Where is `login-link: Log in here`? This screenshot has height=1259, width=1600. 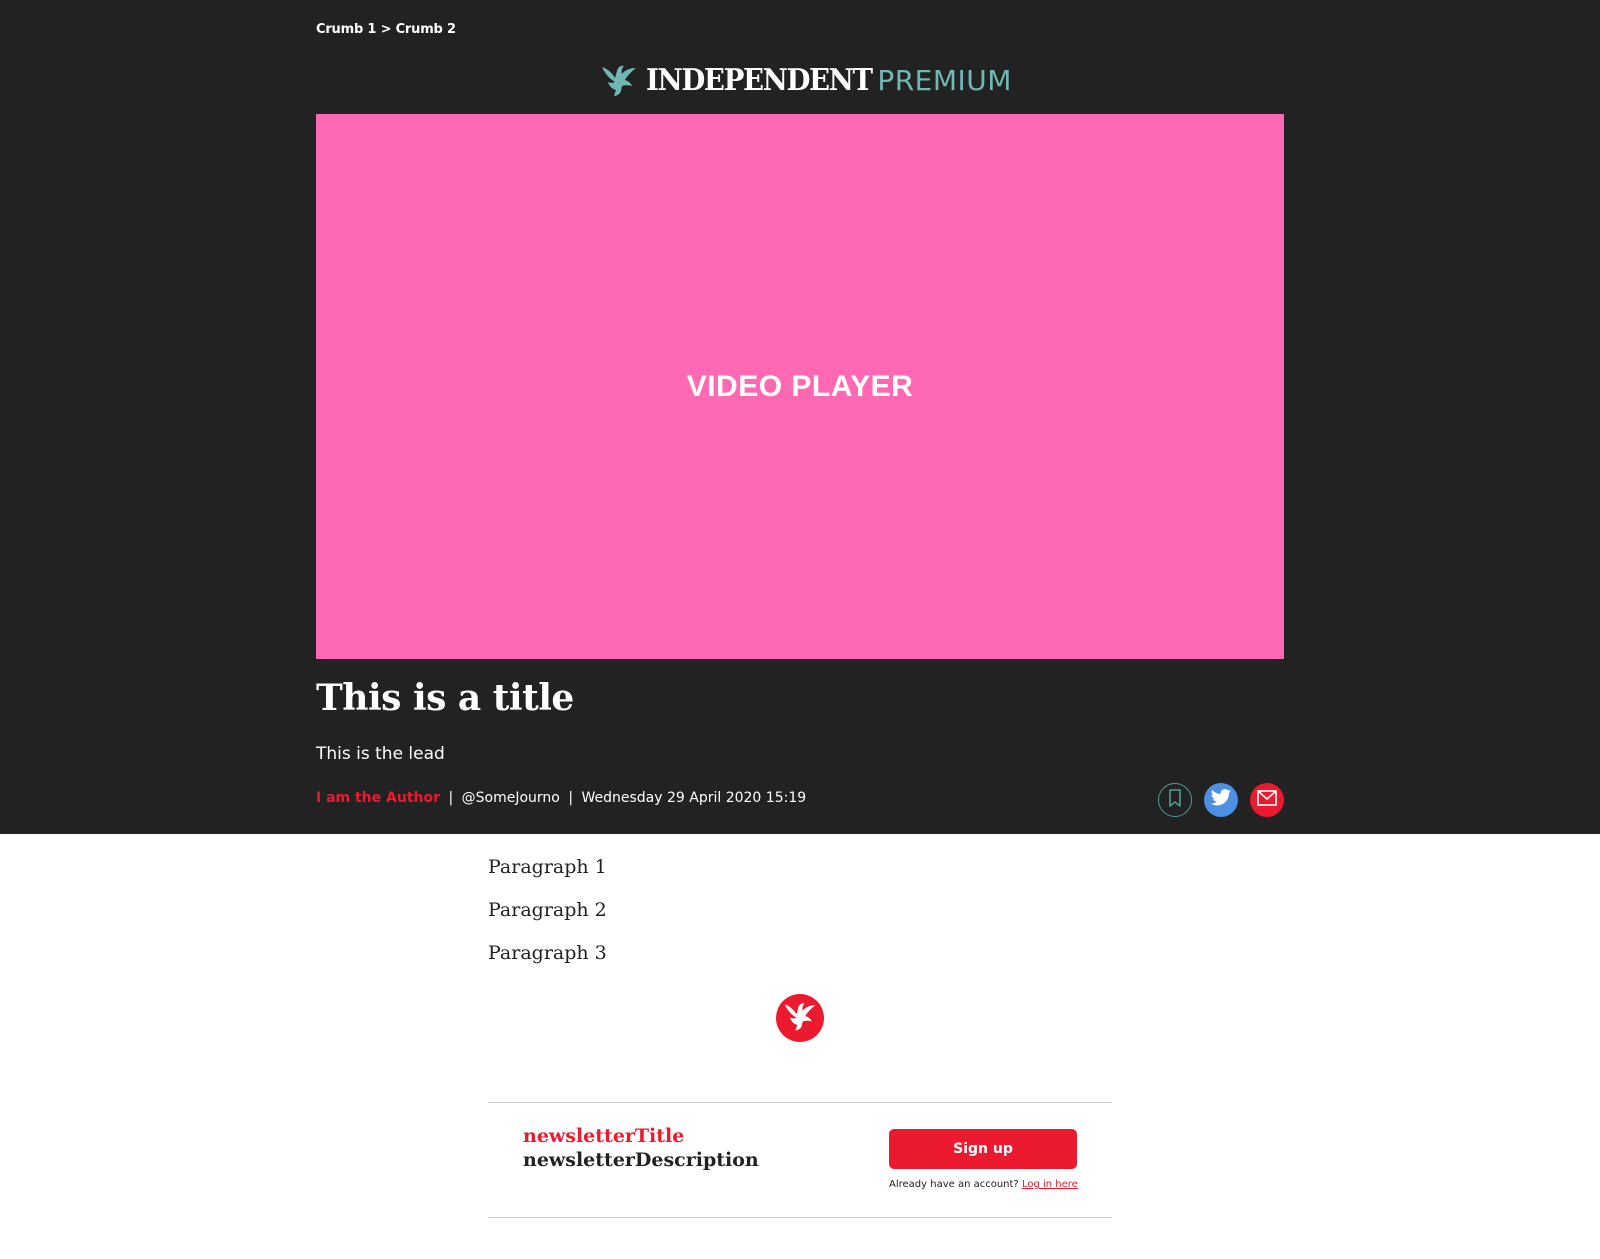 login-link: Log in here is located at coordinates (1050, 1184).